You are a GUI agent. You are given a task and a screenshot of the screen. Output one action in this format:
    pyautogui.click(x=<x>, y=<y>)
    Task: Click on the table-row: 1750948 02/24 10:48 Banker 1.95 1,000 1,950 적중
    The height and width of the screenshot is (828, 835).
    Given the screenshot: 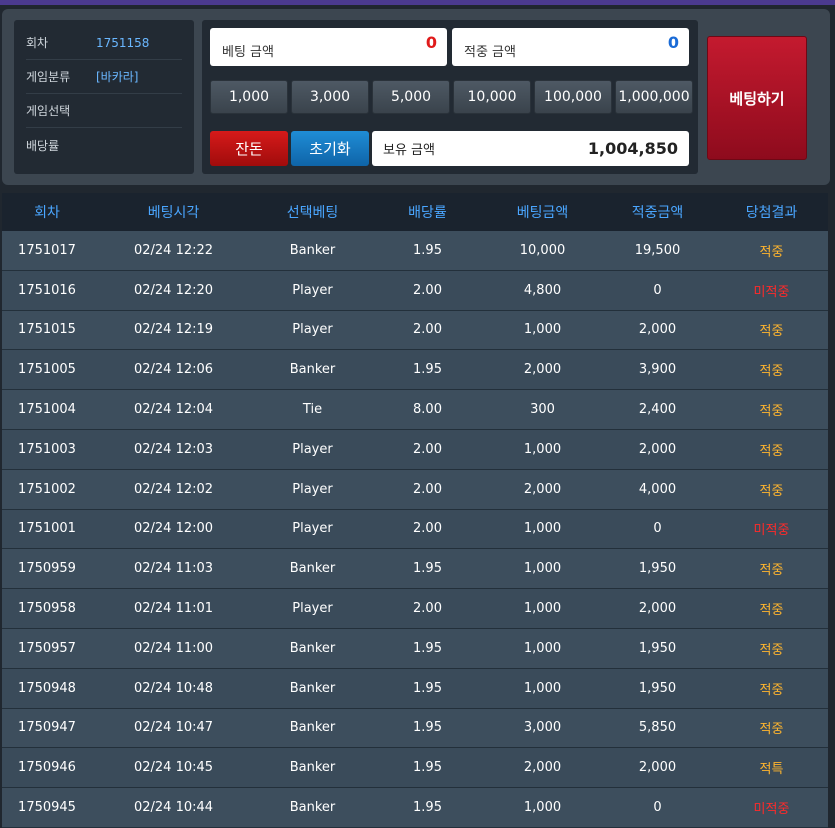 What is the action you would take?
    pyautogui.click(x=415, y=688)
    